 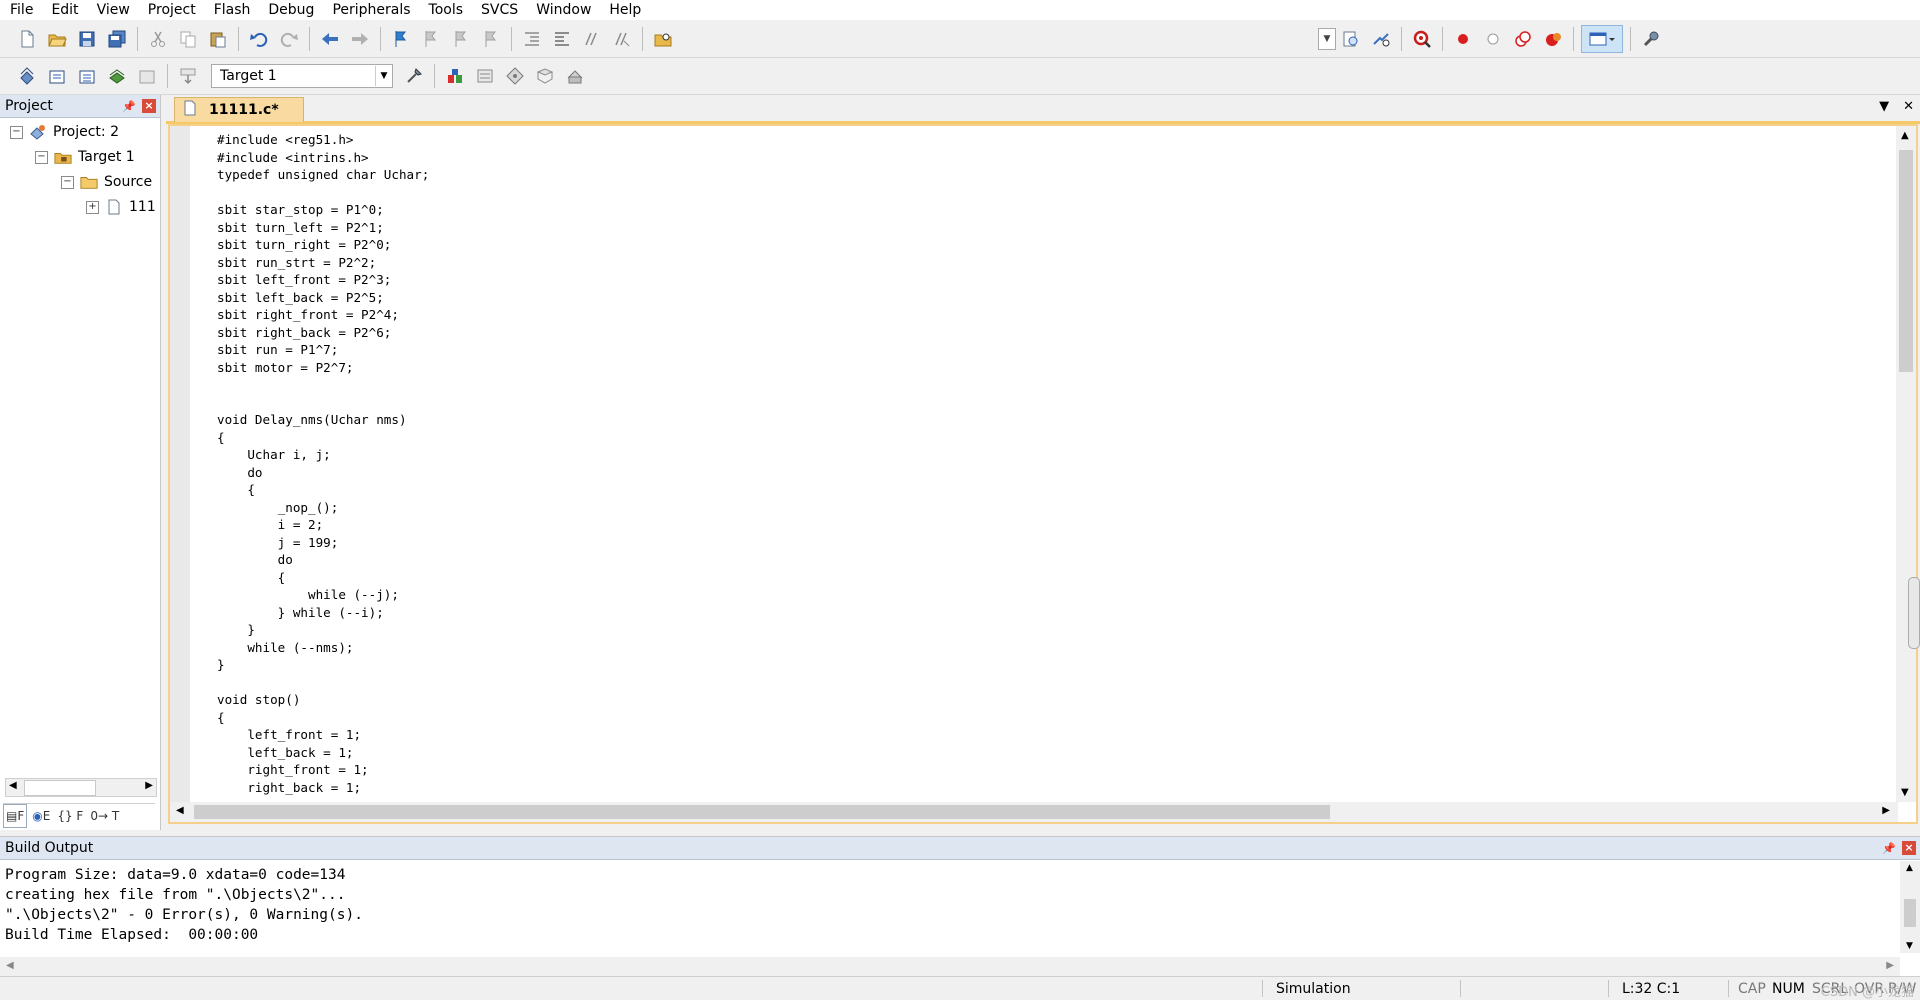 What do you see at coordinates (532, 39) in the screenshot?
I see `indent-icon` at bounding box center [532, 39].